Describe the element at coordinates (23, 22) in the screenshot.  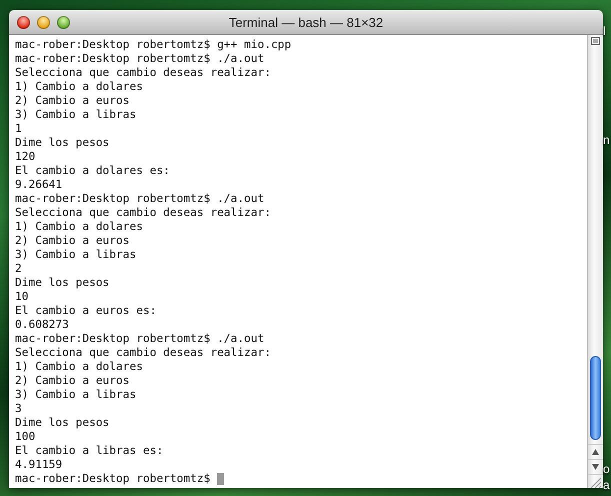
I see `close-button` at that location.